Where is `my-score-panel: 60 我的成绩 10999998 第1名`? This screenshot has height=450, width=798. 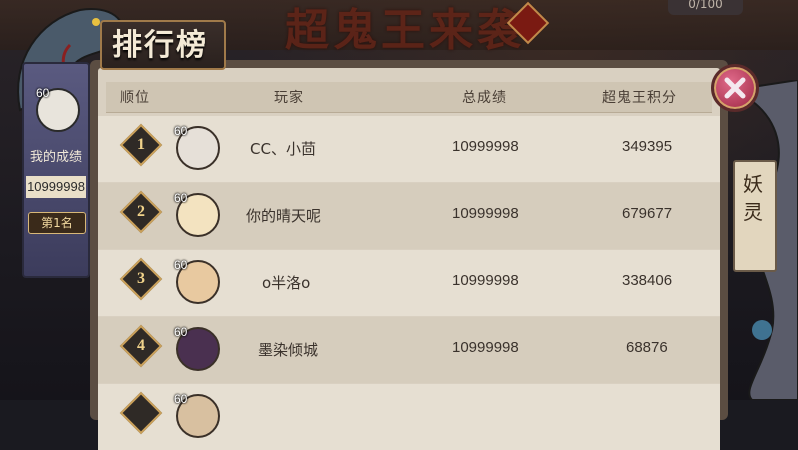 my-score-panel: 60 我的成绩 10999998 第1名 is located at coordinates (56, 170).